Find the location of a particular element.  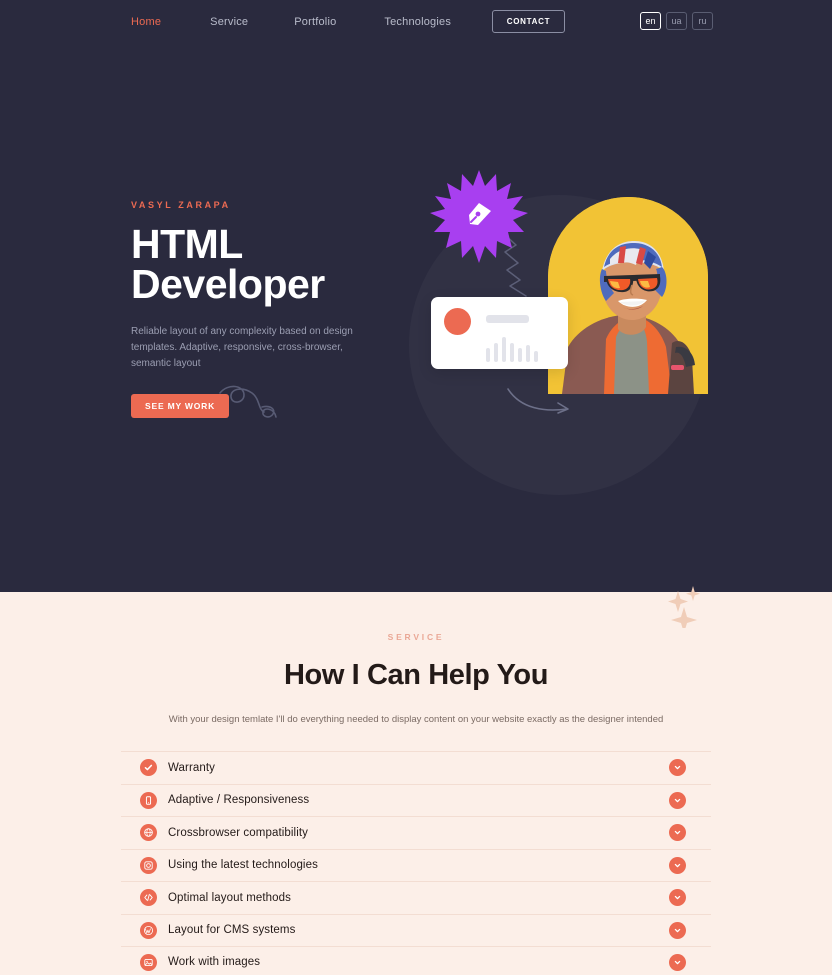

portrait-arch is located at coordinates (628, 295).